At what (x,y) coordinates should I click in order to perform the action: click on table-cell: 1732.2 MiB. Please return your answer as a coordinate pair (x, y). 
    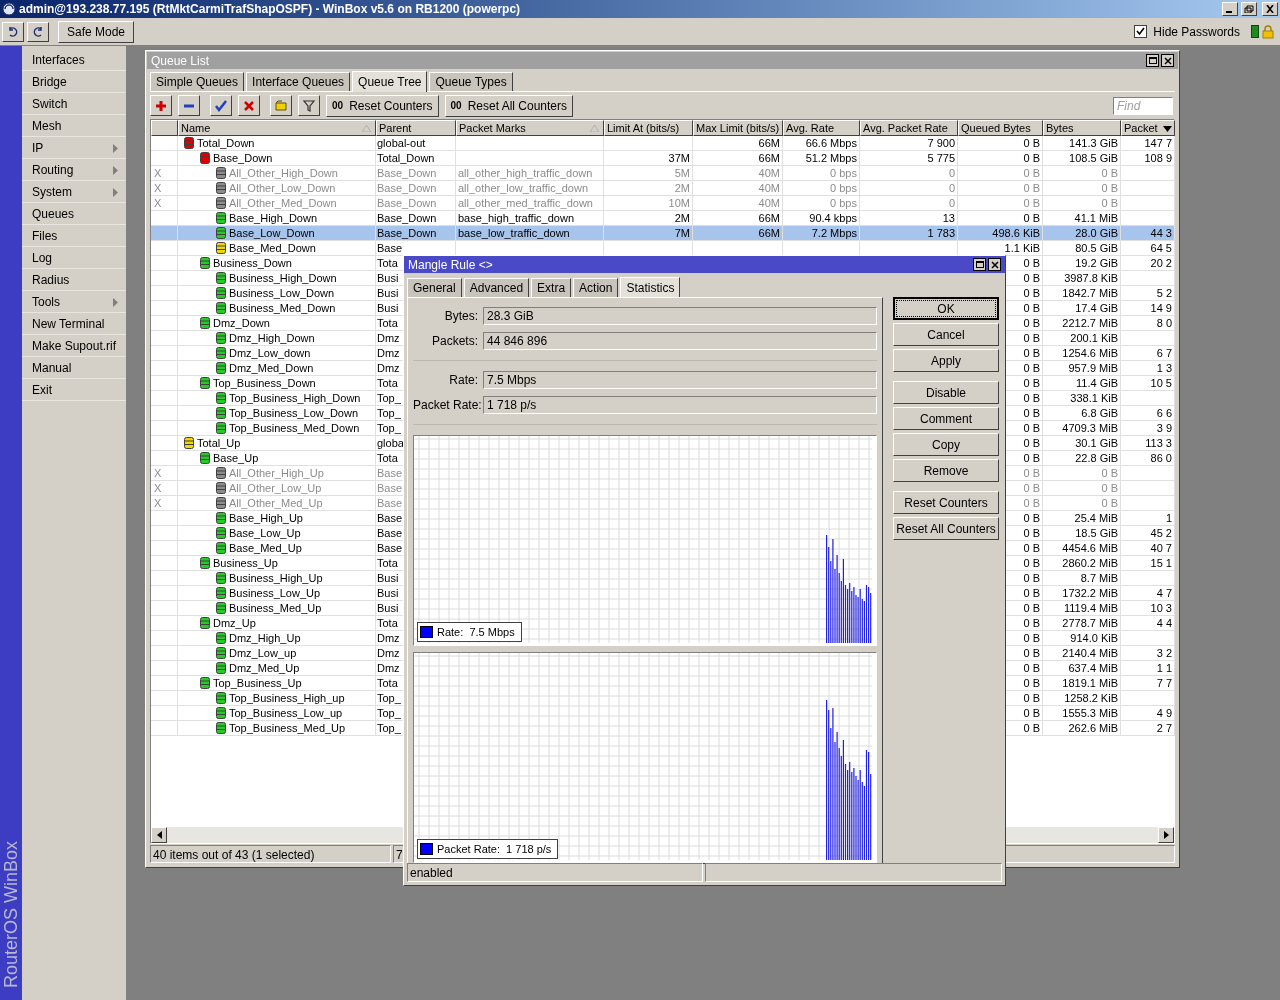
    Looking at the image, I should click on (1090, 593).